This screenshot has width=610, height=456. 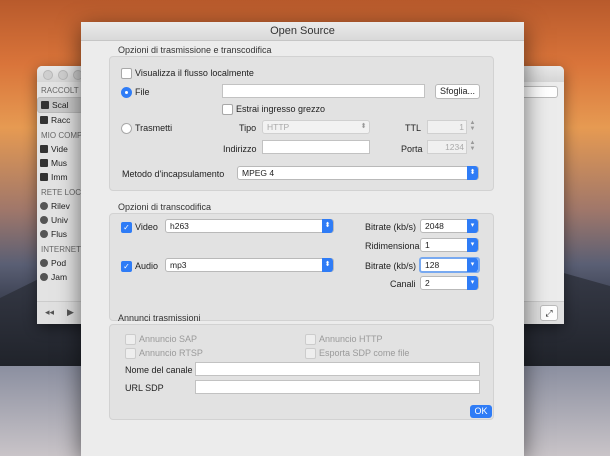 I want to click on address-input, so click(x=316, y=147).